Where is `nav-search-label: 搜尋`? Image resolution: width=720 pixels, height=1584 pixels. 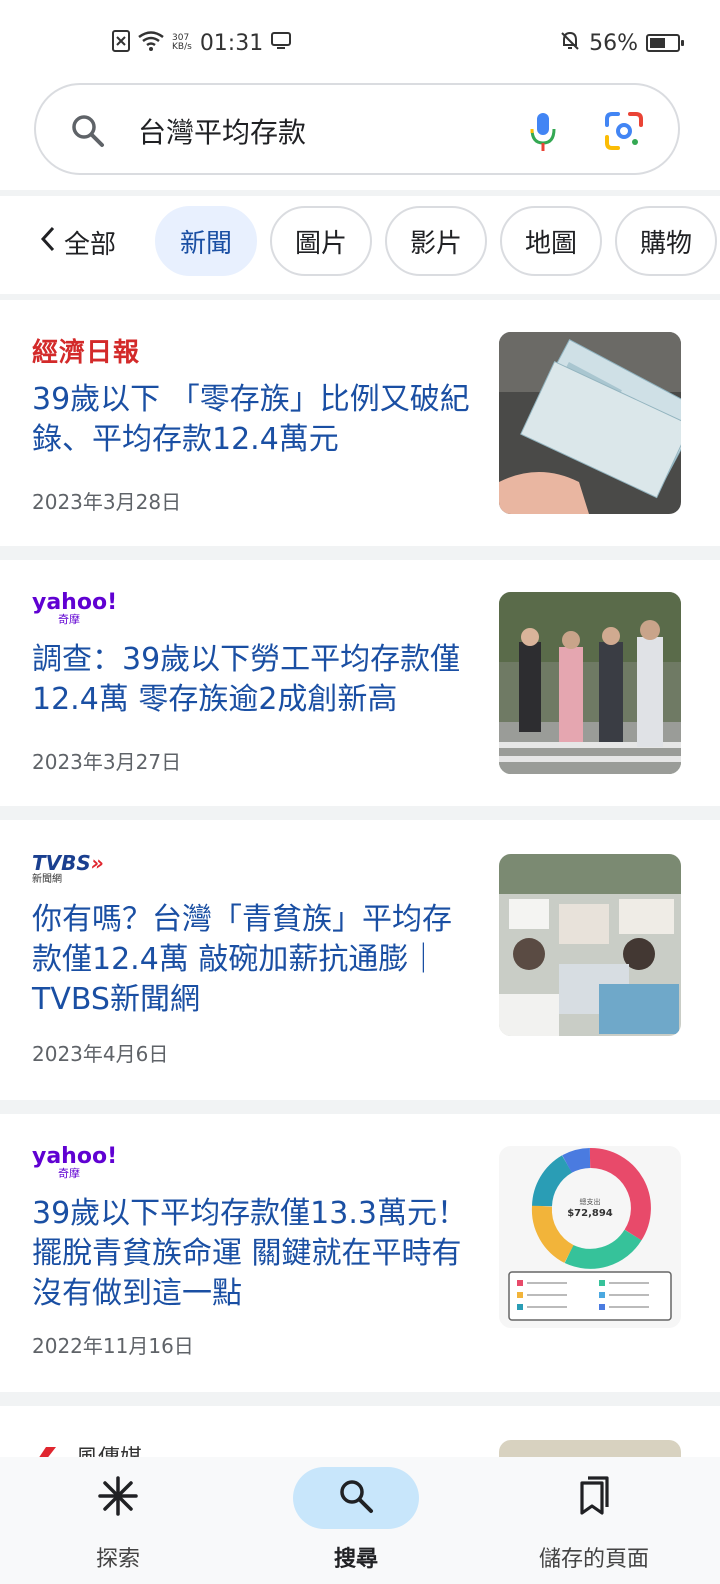 nav-search-label: 搜尋 is located at coordinates (355, 1559).